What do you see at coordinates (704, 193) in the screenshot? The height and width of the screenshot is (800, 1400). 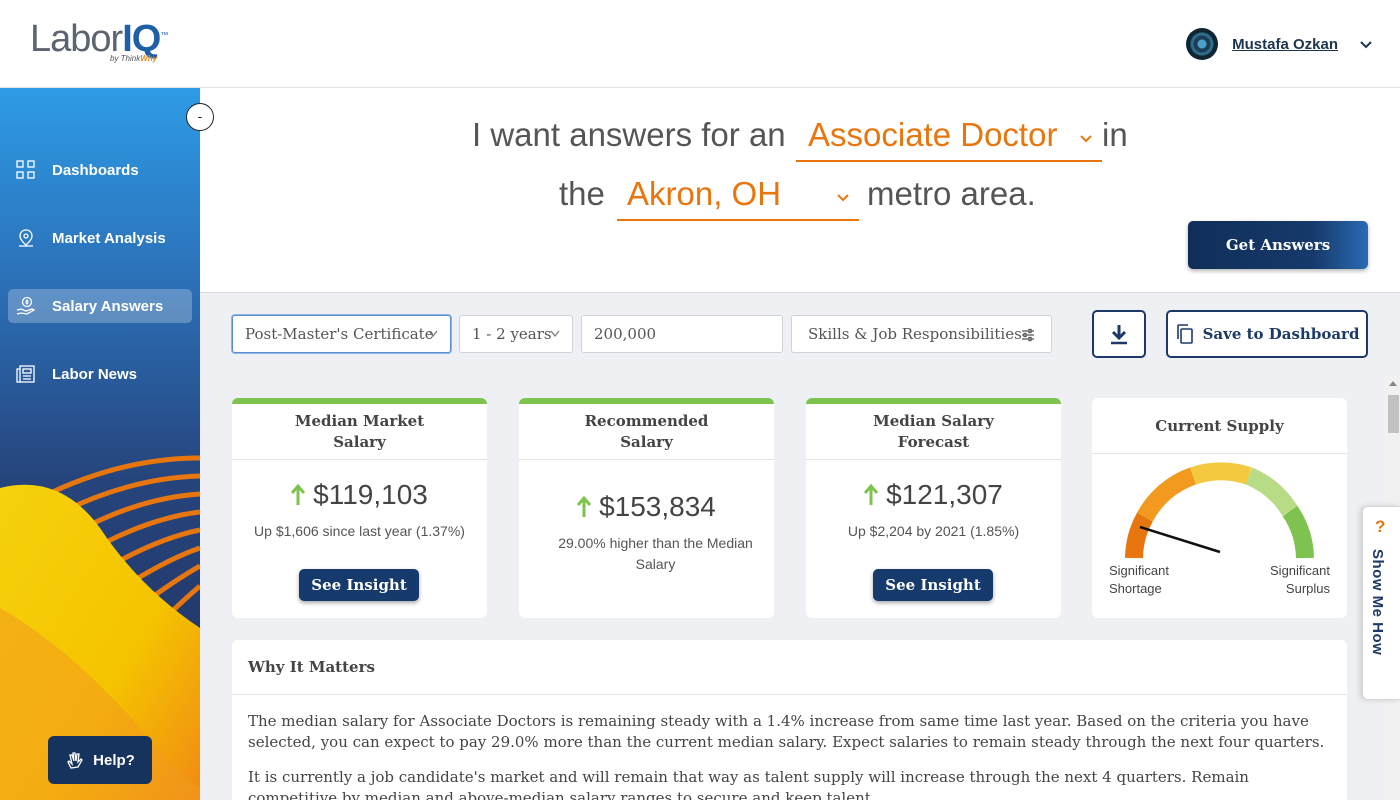 I see `location-value: Akron, OH` at bounding box center [704, 193].